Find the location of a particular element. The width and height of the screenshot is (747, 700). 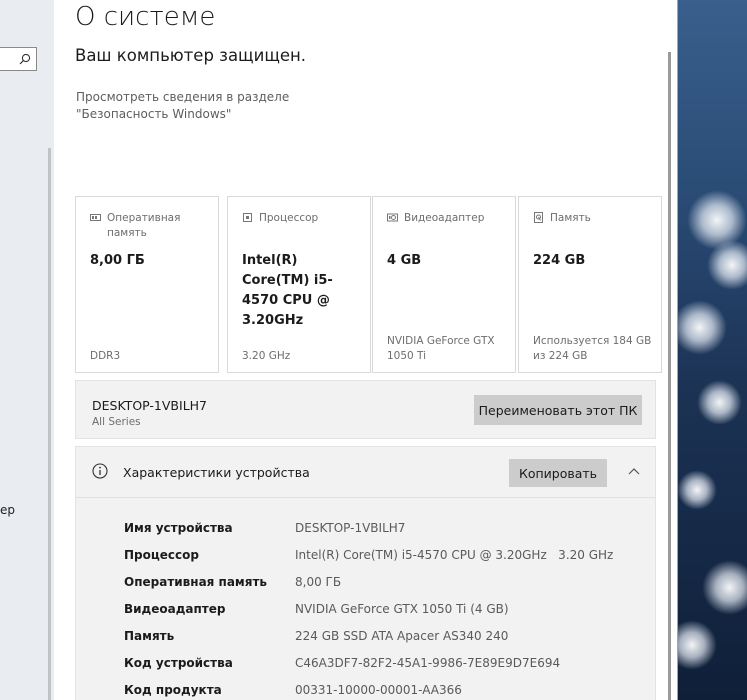

search-icon is located at coordinates (25, 59).